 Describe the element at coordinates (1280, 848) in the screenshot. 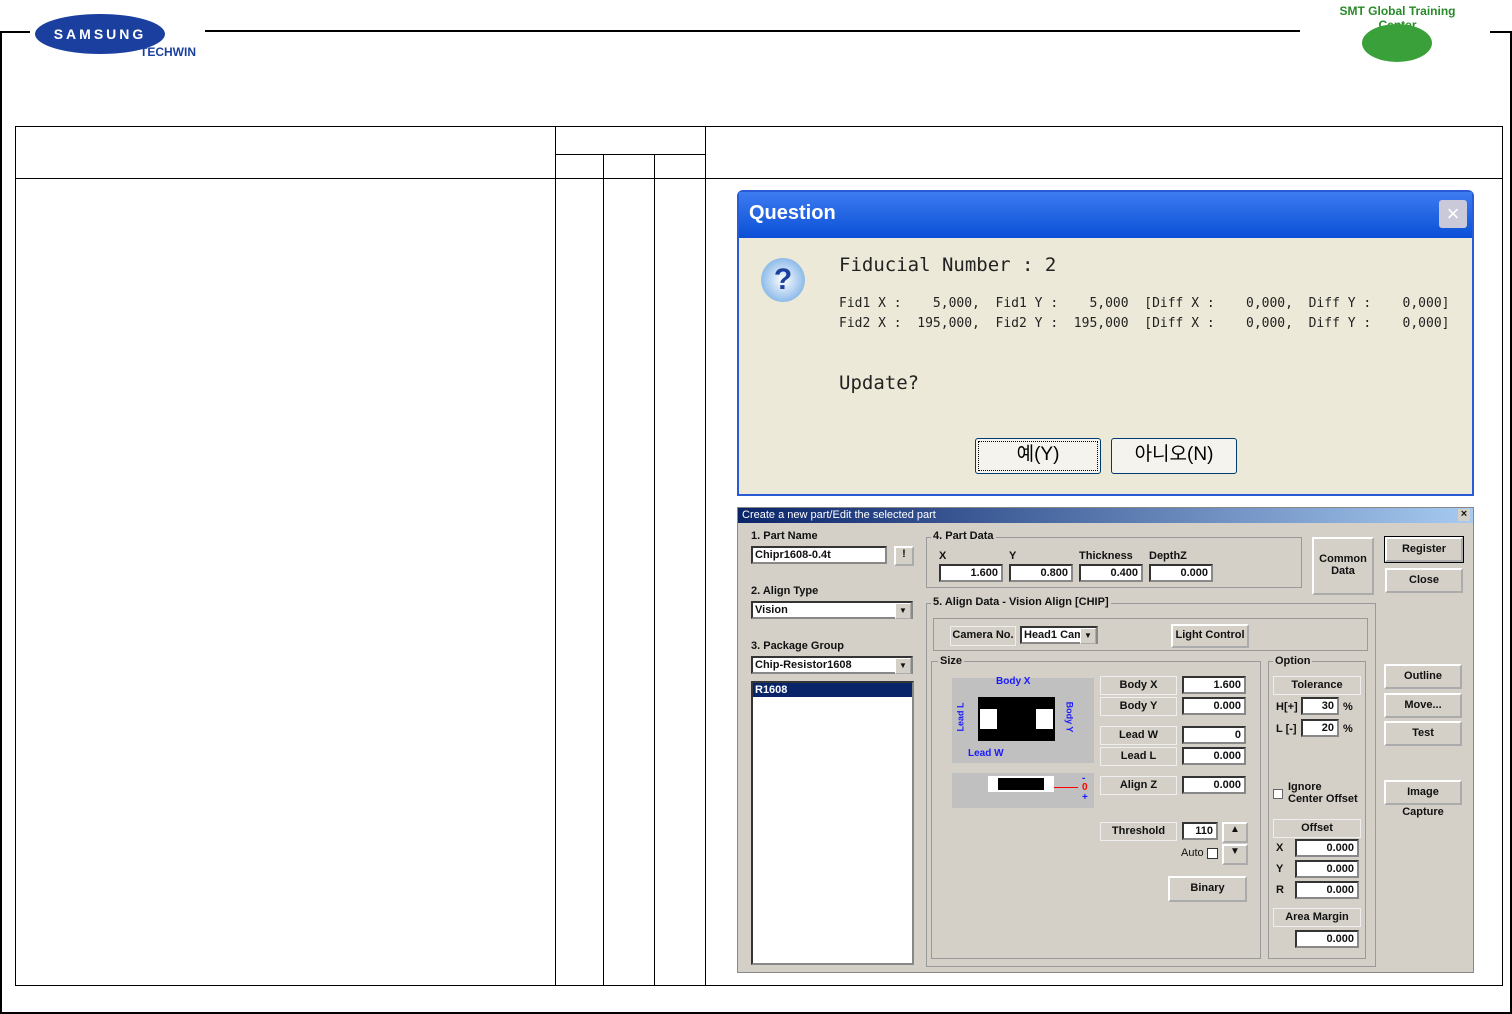

I see `offset-x-label: X` at that location.